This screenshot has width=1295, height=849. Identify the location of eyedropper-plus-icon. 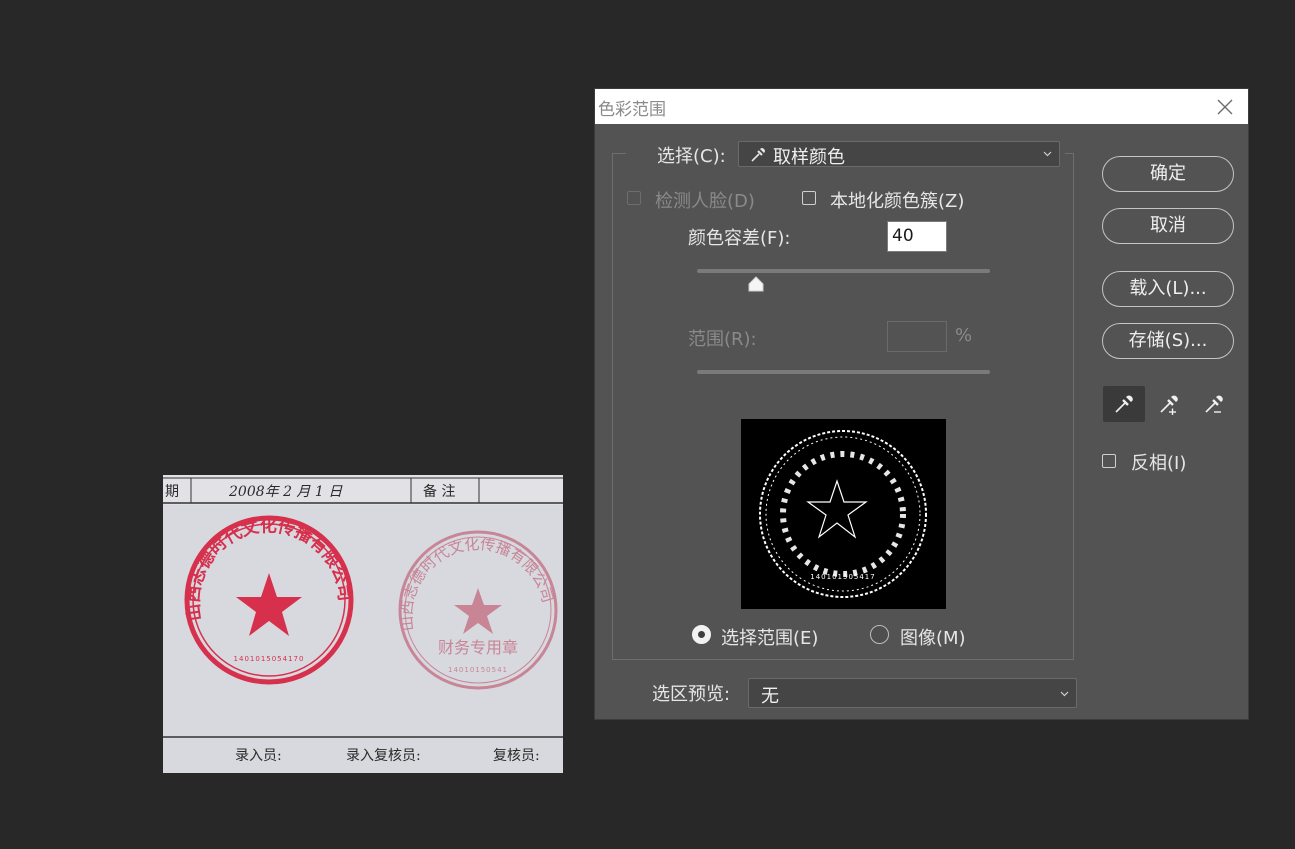
(1169, 405).